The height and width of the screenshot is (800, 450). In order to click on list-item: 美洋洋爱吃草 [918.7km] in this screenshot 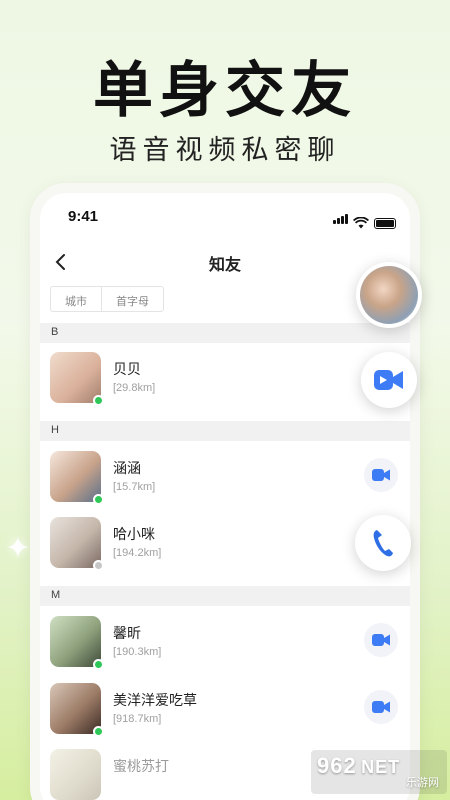, I will do `click(225, 707)`.